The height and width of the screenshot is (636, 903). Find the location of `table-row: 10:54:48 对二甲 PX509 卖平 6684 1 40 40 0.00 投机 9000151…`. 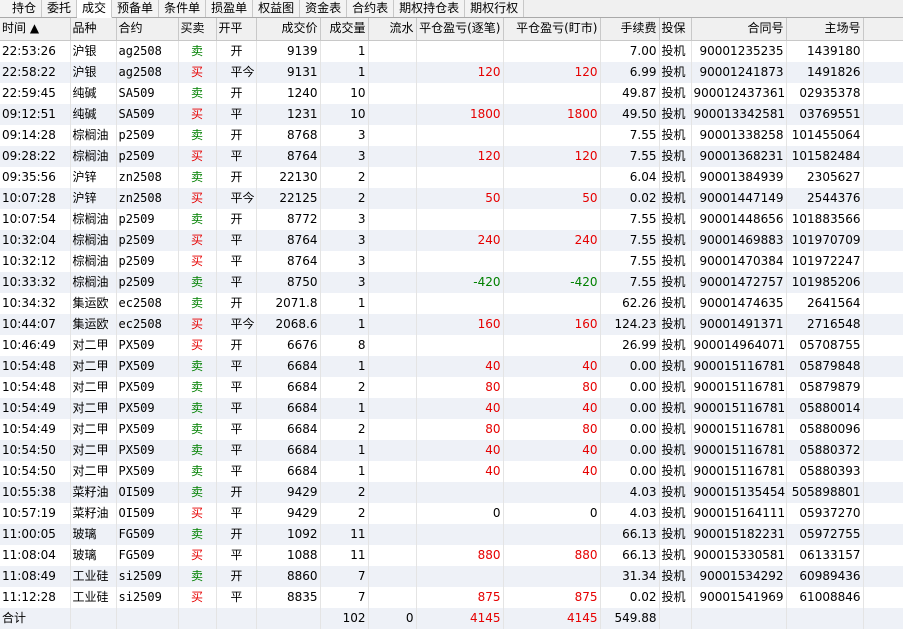

table-row: 10:54:48 对二甲 PX509 卖平 6684 1 40 40 0.00 投机 9000151… is located at coordinates (451, 366).